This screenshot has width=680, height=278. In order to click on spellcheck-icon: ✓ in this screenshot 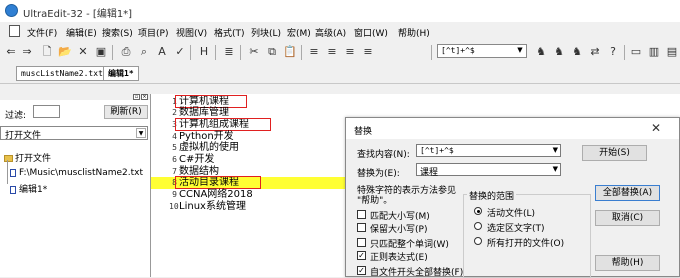, I will do `click(180, 52)`.